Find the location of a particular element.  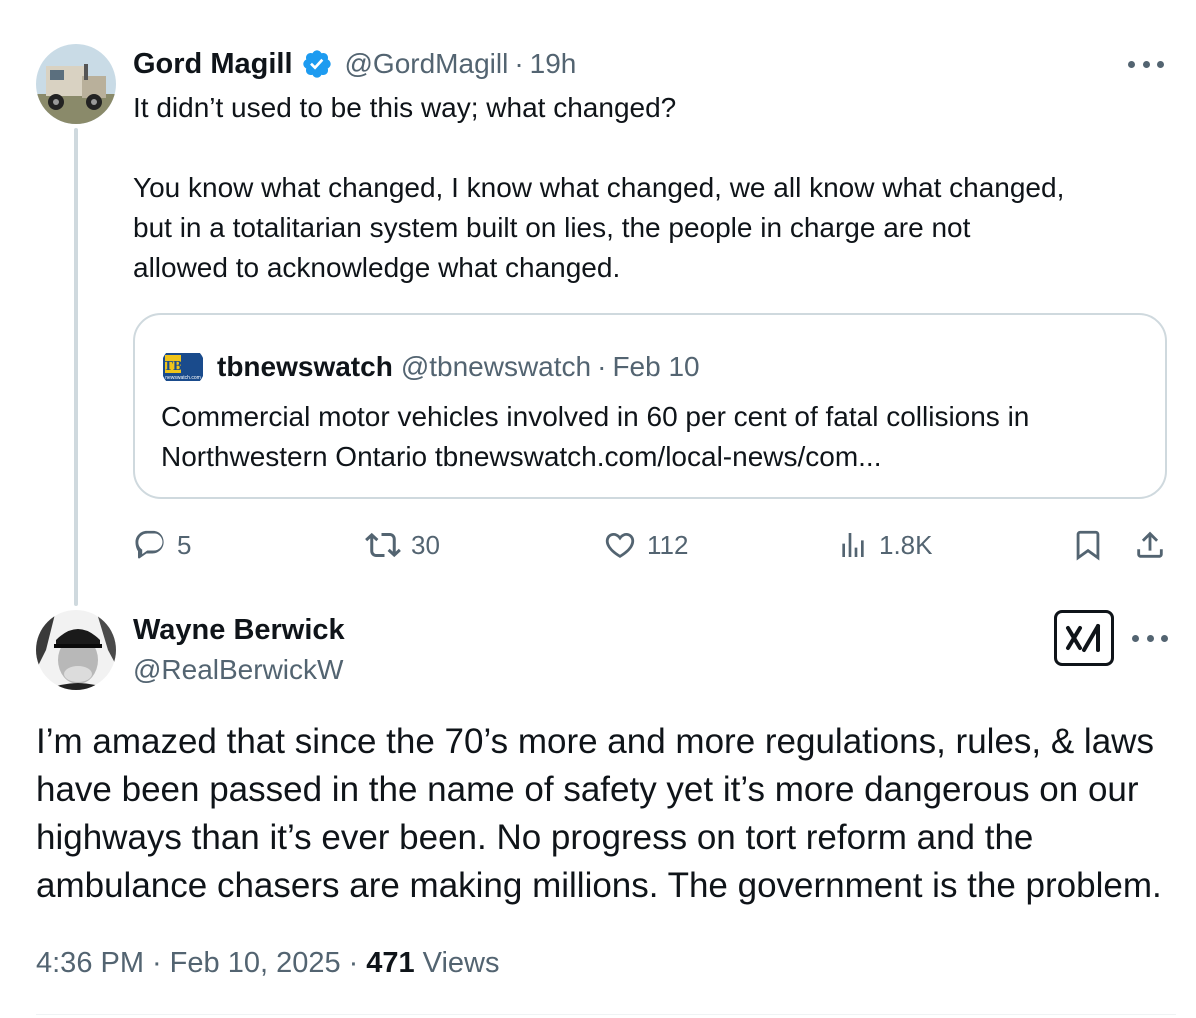

tb-logo-subtext: newswatch.com is located at coordinates (183, 378).